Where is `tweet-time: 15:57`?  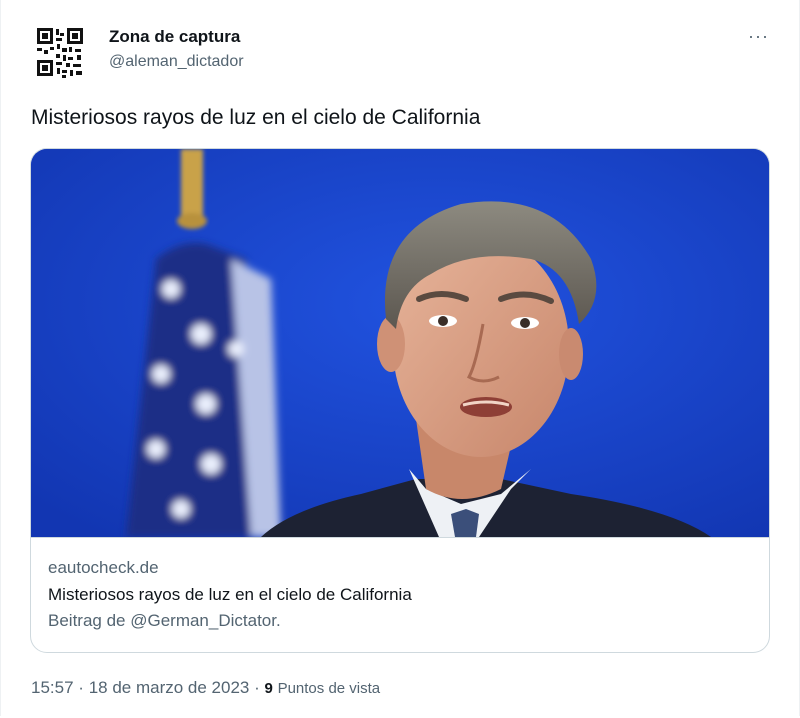
tweet-time: 15:57 is located at coordinates (52, 687).